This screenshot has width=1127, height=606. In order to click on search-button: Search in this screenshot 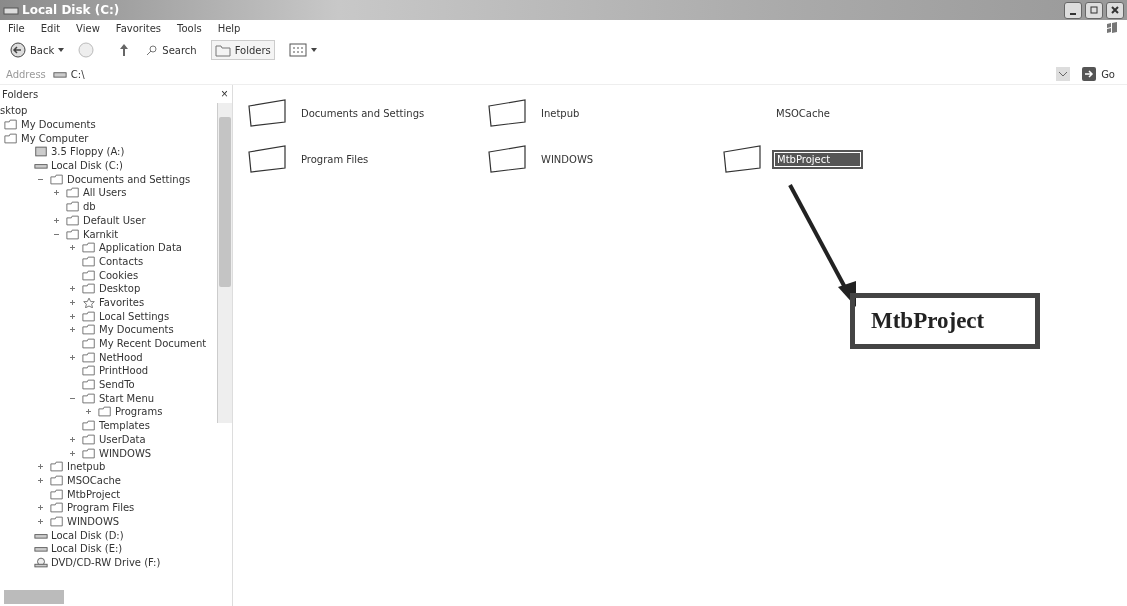, I will do `click(171, 50)`.